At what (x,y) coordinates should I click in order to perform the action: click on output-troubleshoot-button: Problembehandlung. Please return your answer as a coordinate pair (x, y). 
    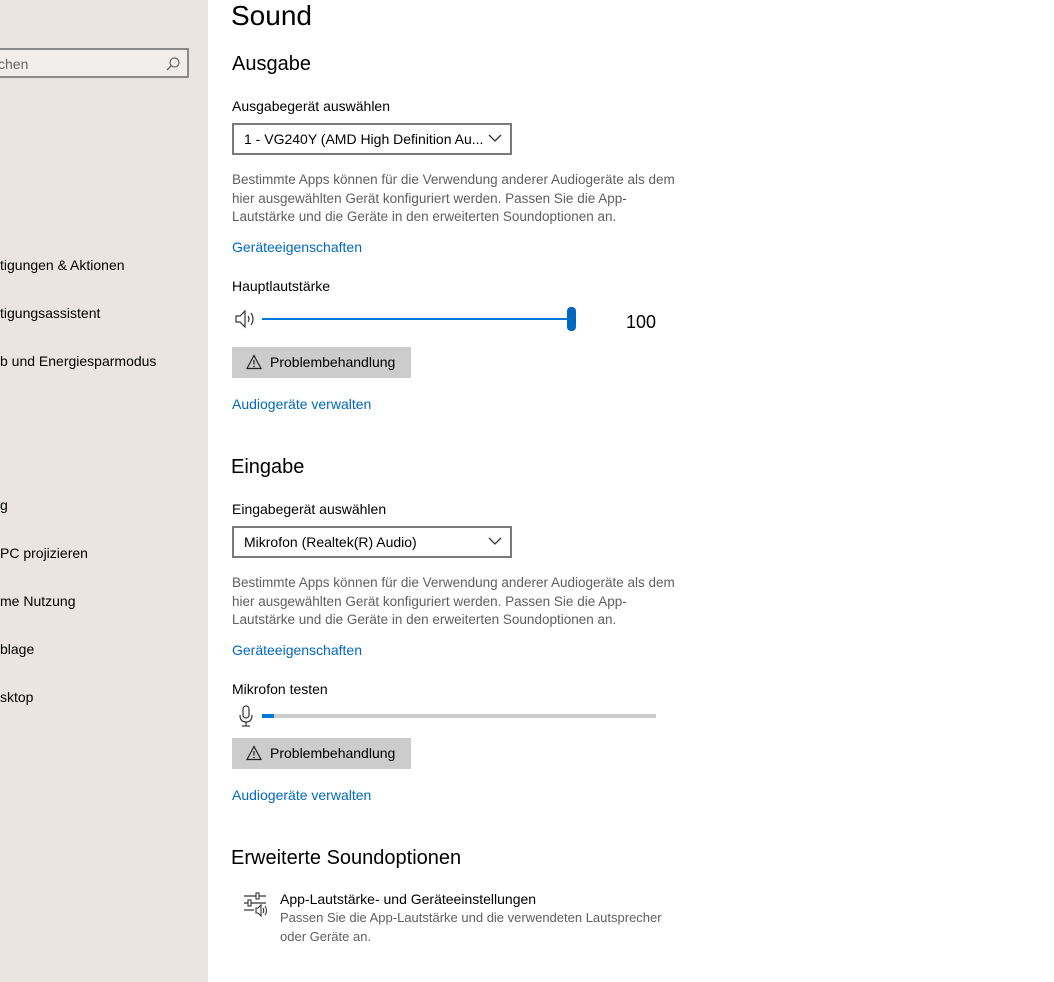
    Looking at the image, I should click on (321, 362).